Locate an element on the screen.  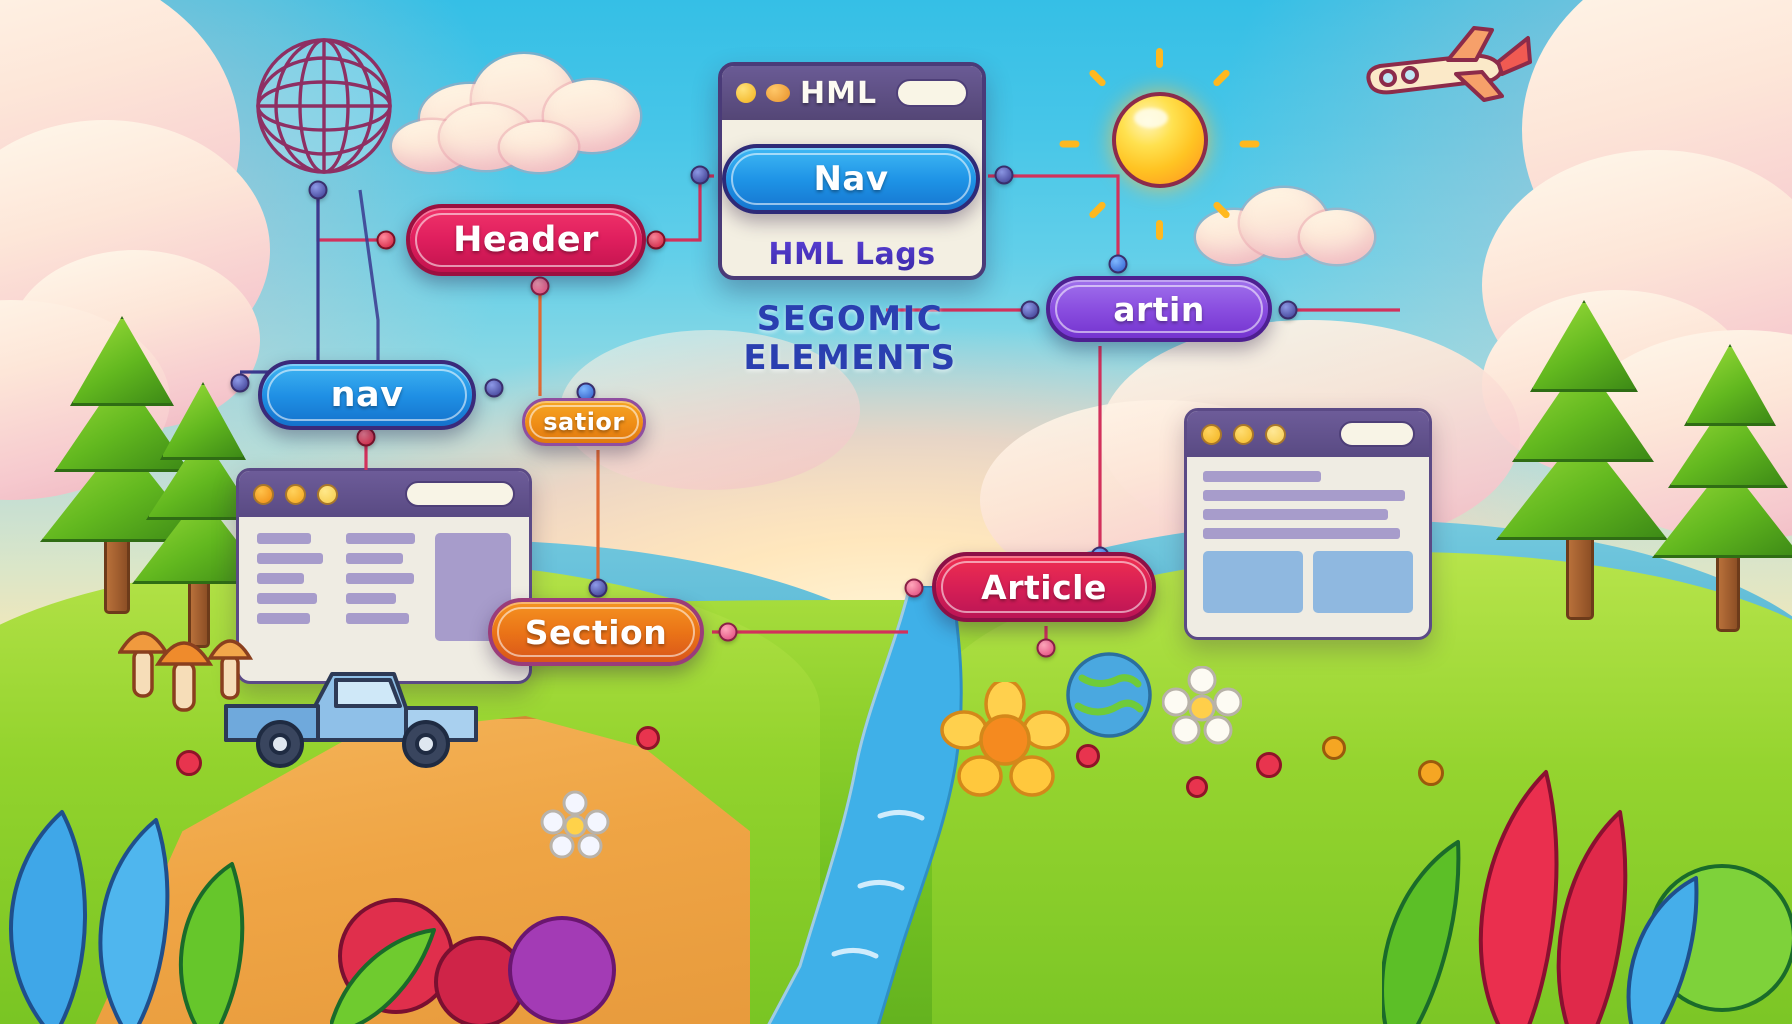
mockup-titlebar is located at coordinates (384, 494).